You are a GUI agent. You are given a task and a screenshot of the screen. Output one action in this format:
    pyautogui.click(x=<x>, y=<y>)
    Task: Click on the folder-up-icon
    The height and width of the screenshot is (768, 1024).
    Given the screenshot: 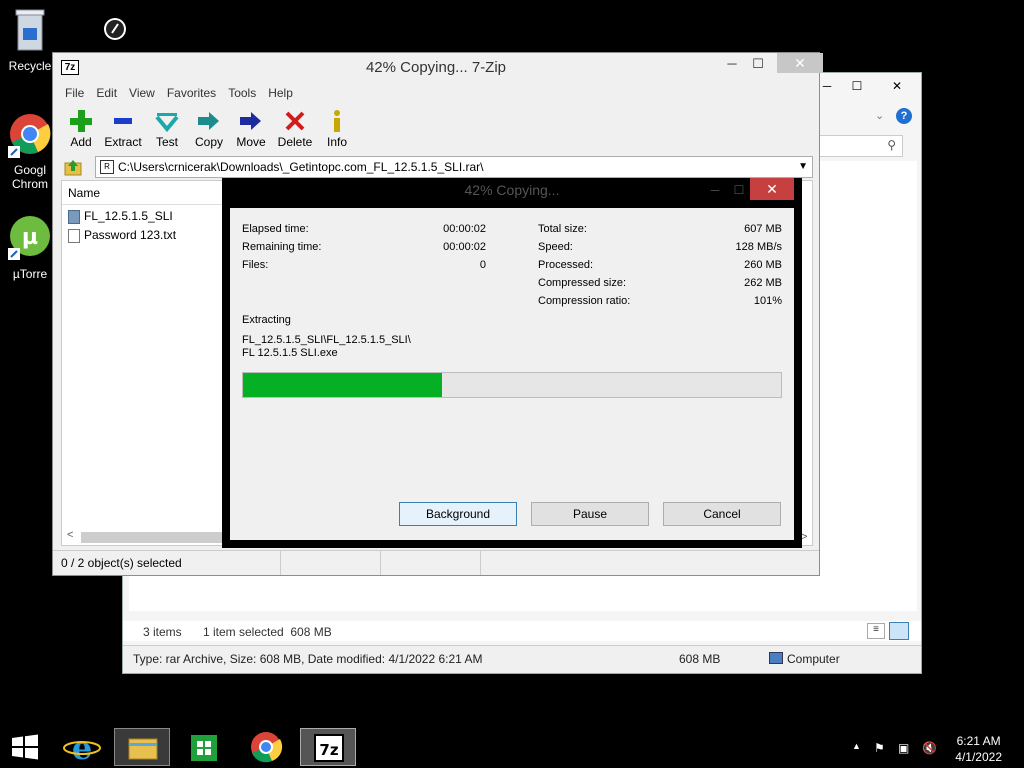 What is the action you would take?
    pyautogui.click(x=73, y=167)
    